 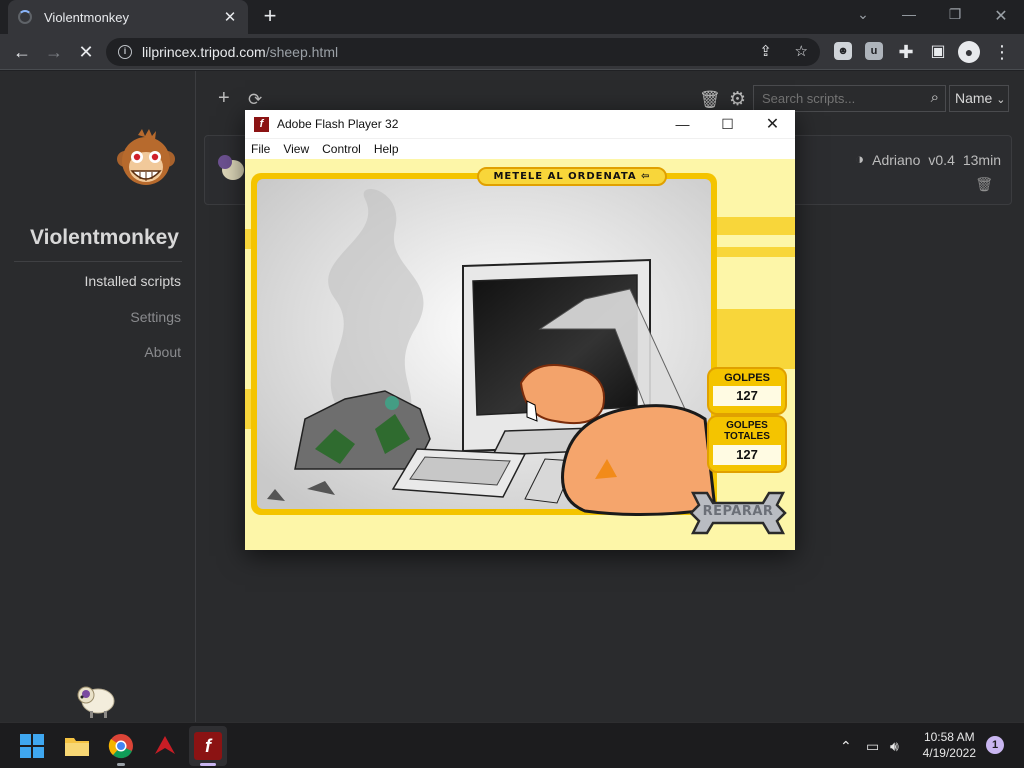 I want to click on notification-badge: 1, so click(x=995, y=745).